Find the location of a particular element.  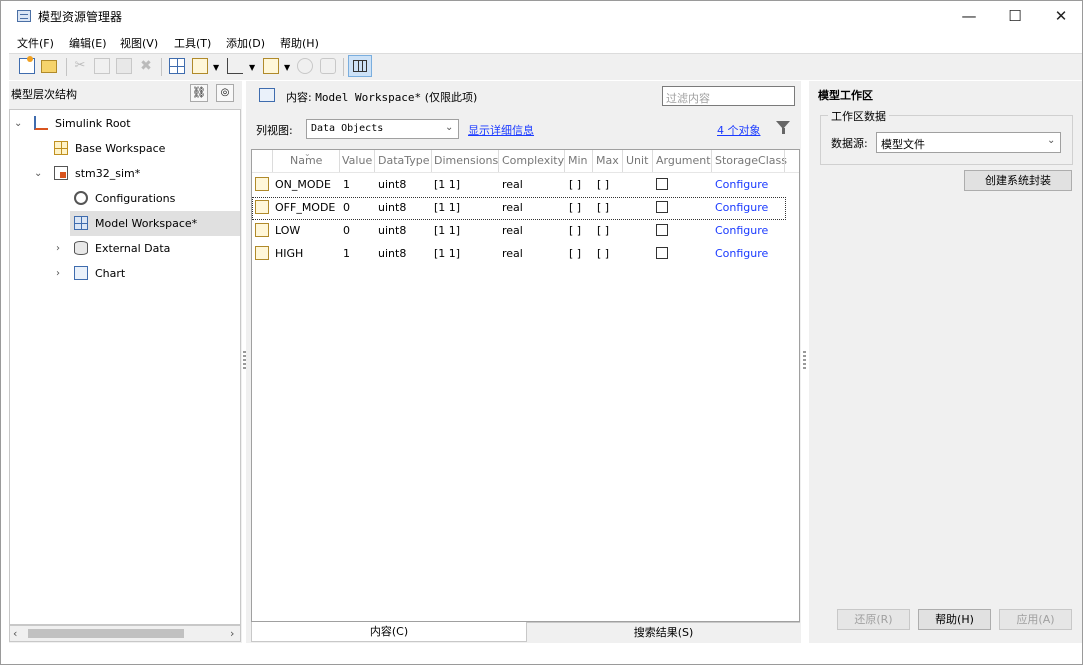

copy-icon is located at coordinates (102, 66).